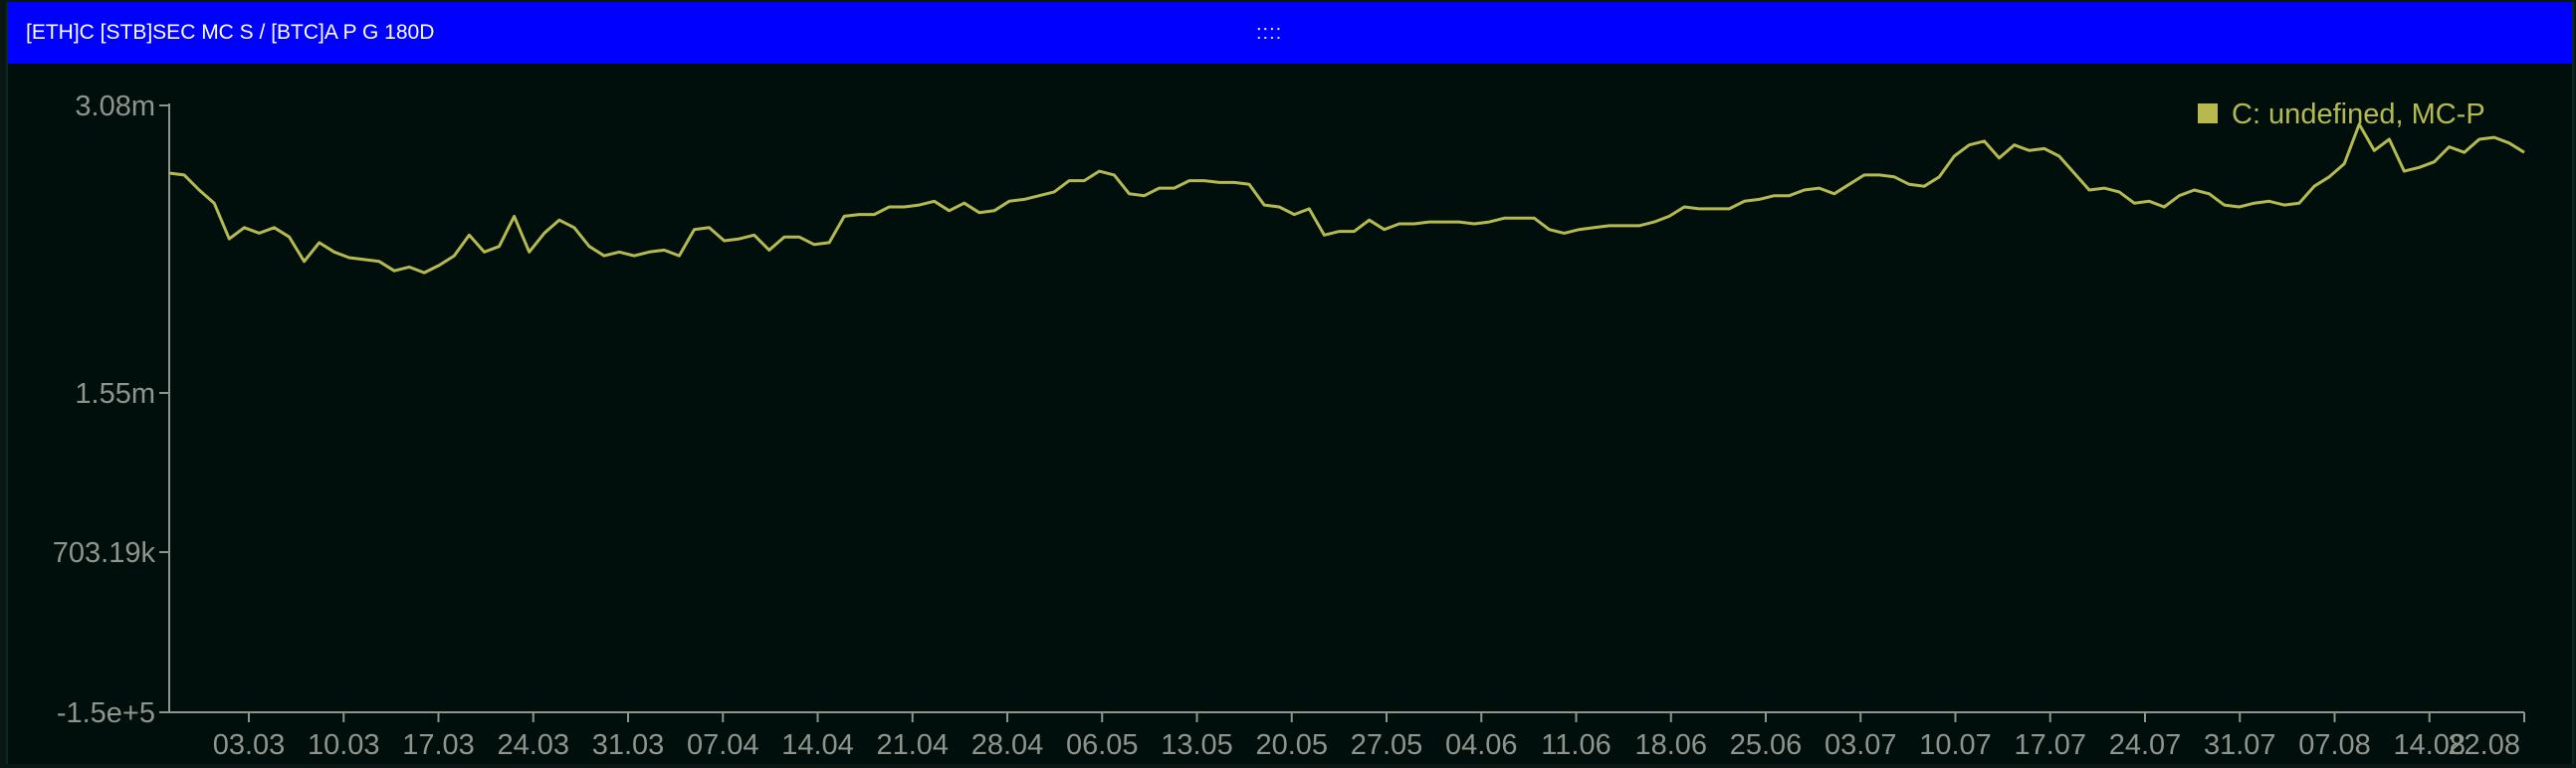 The width and height of the screenshot is (2576, 768). What do you see at coordinates (533, 745) in the screenshot?
I see `x-tick-label: 24.03` at bounding box center [533, 745].